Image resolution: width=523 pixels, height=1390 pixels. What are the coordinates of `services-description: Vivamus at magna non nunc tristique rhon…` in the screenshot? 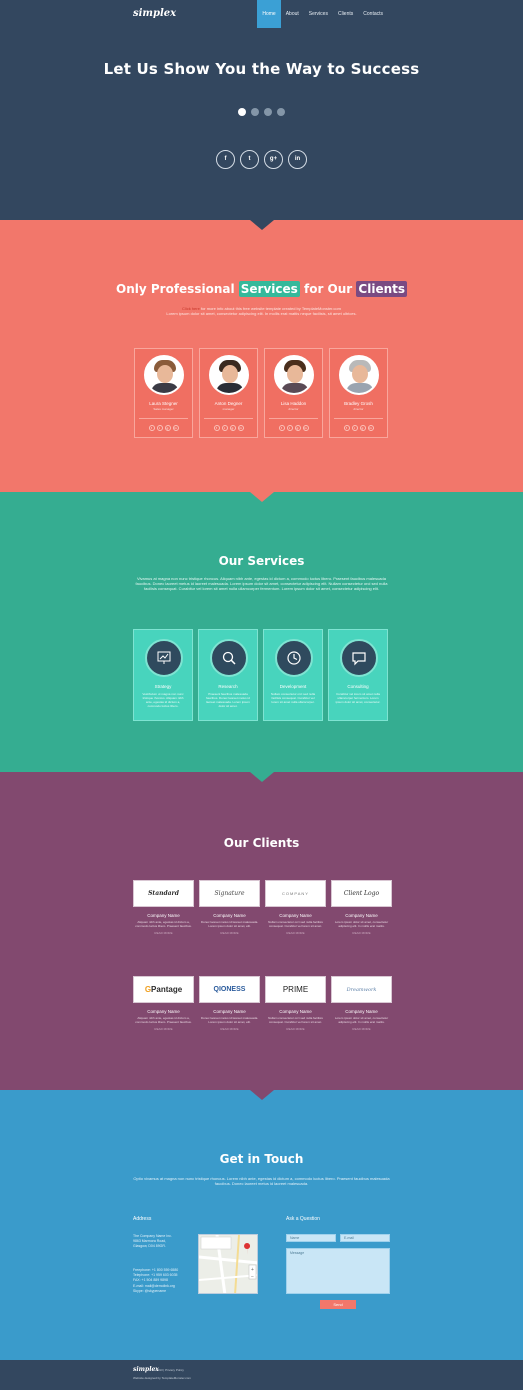 It's located at (261, 583).